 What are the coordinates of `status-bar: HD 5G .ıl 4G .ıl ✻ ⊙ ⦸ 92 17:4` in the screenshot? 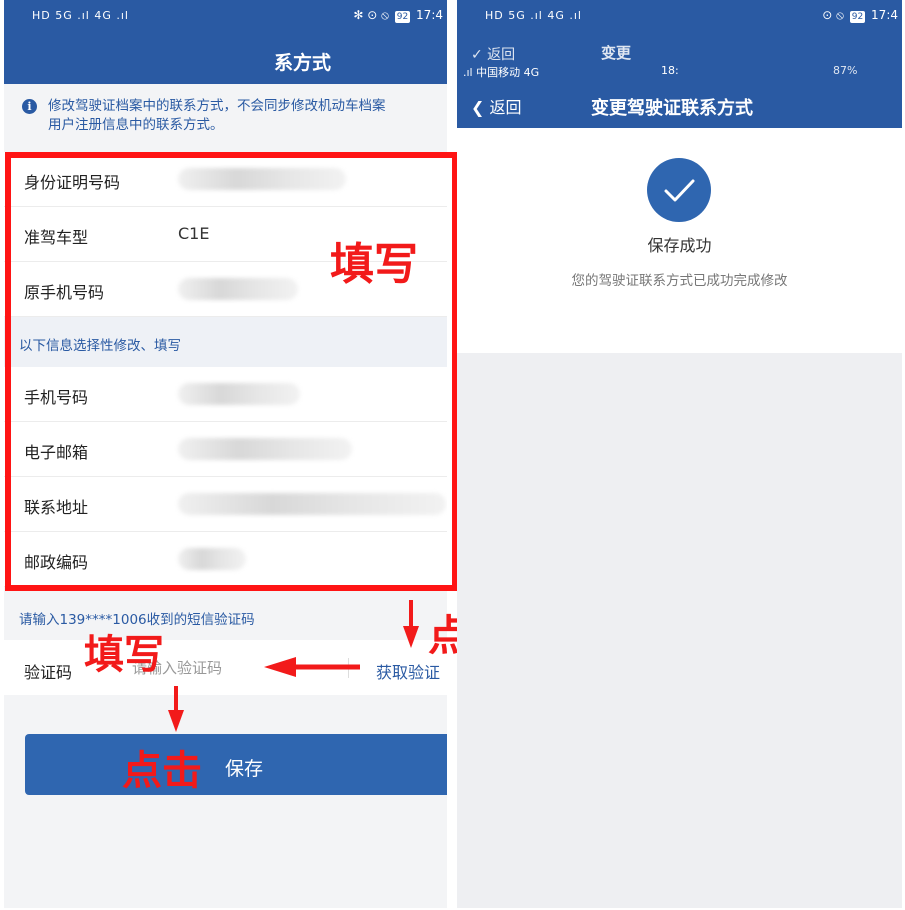 It's located at (225, 16).